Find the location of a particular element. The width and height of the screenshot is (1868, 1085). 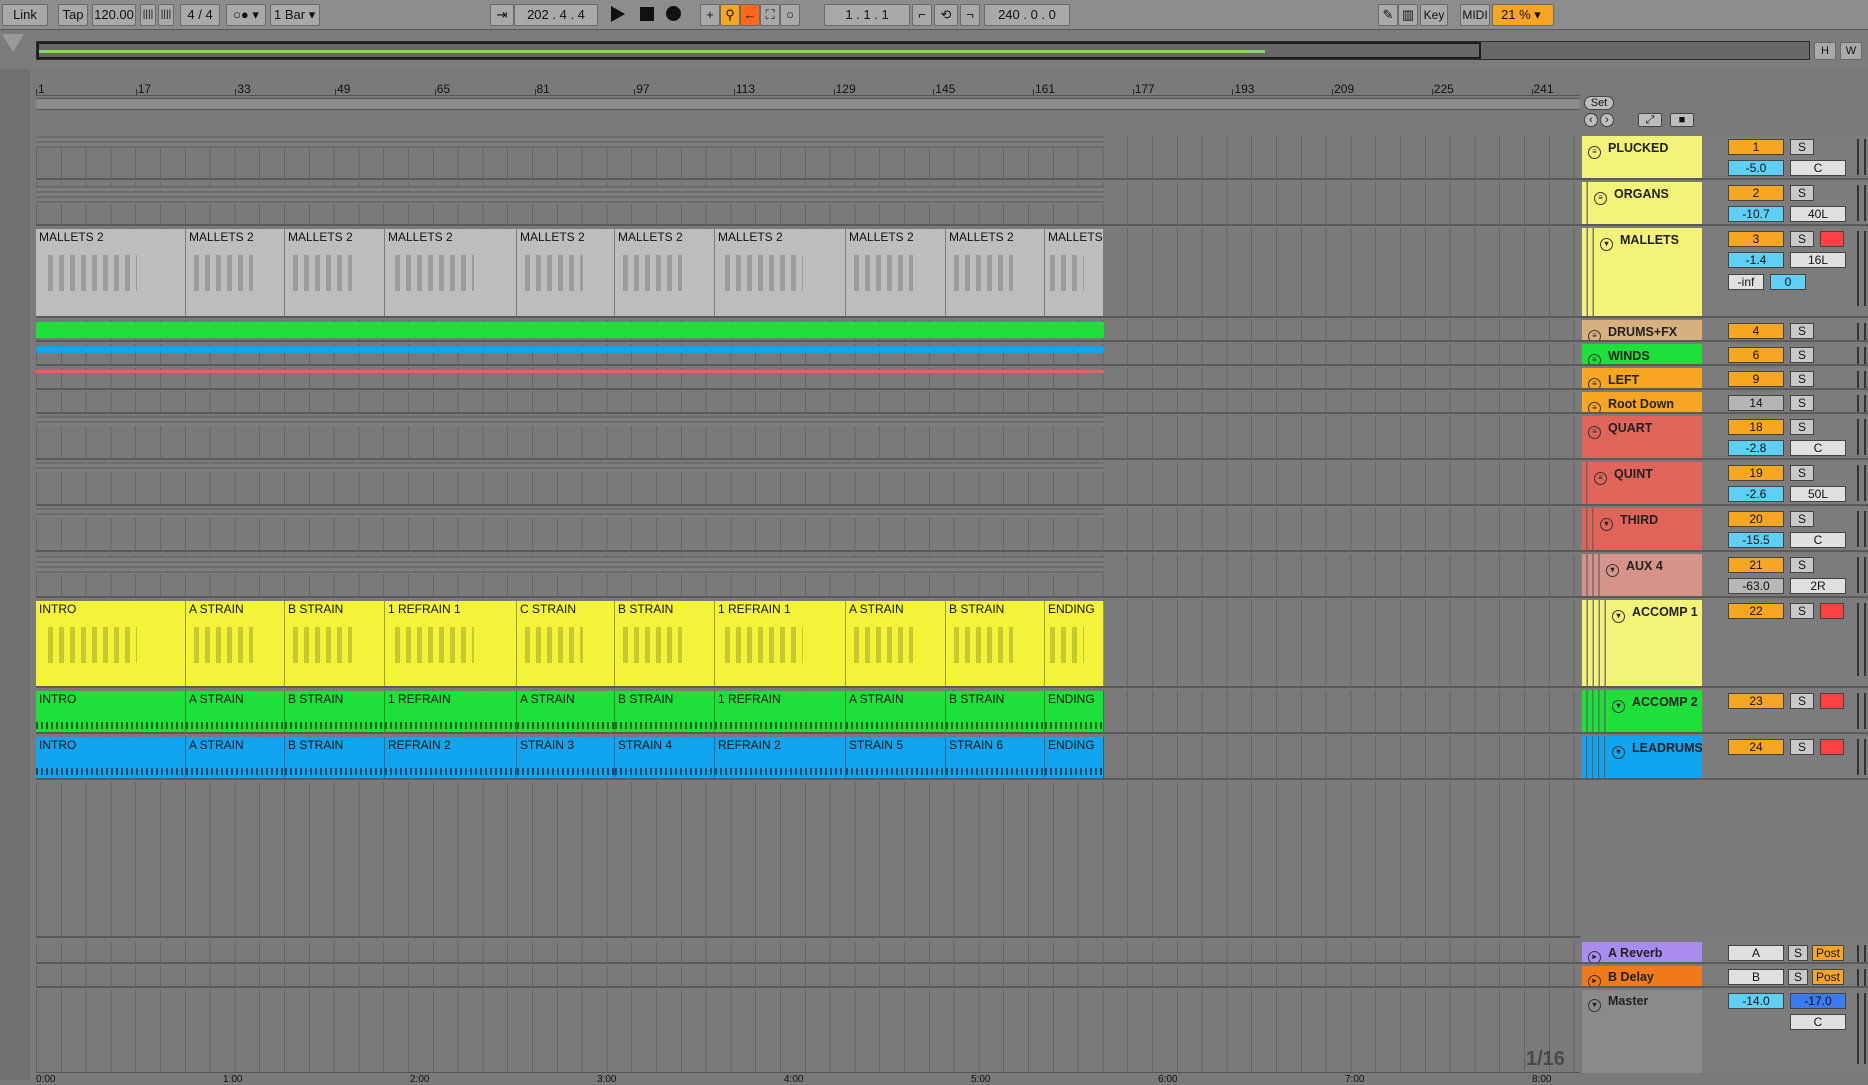

track-header: ▾ ACCOMP 2 23 S is located at coordinates (1724, 712).